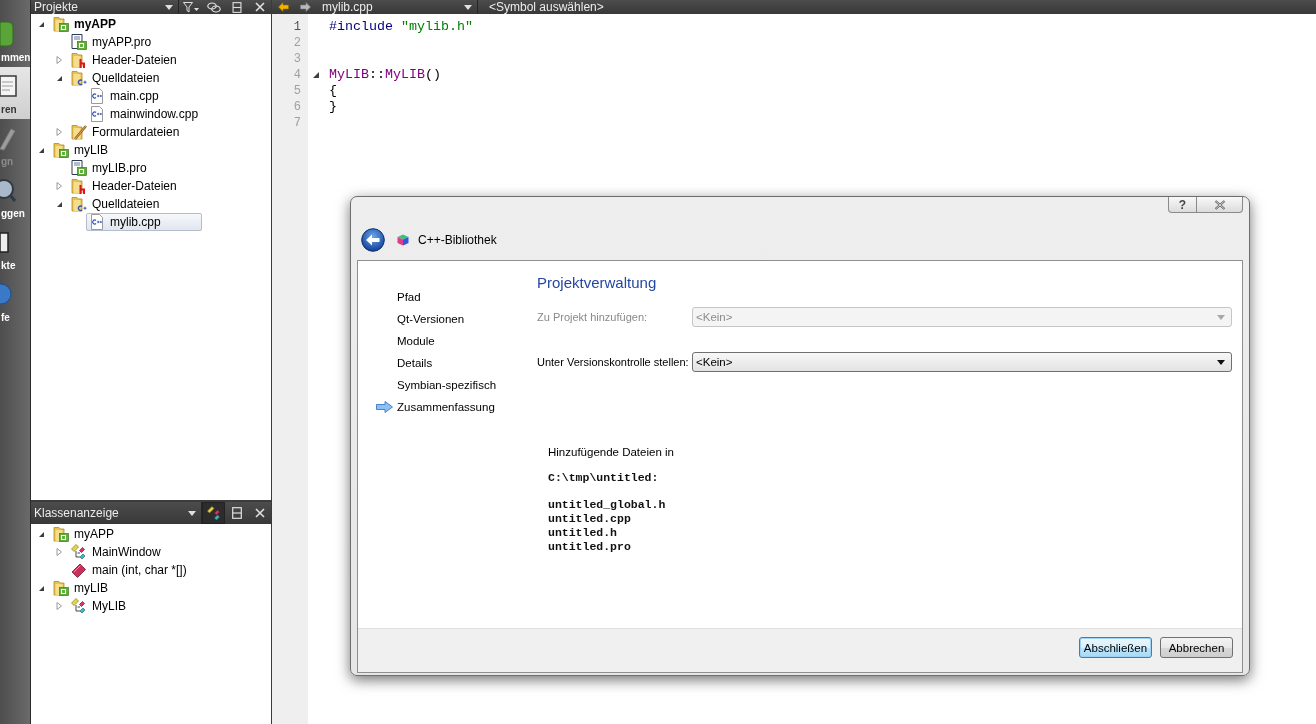 The image size is (1316, 724). Describe the element at coordinates (613, 362) in the screenshot. I see `field-label: Unter Versionskontrolle stellen:` at that location.